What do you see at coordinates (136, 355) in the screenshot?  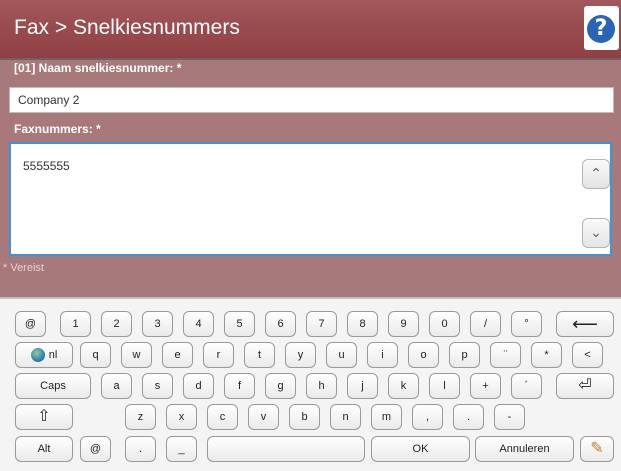 I see `key-w: w` at bounding box center [136, 355].